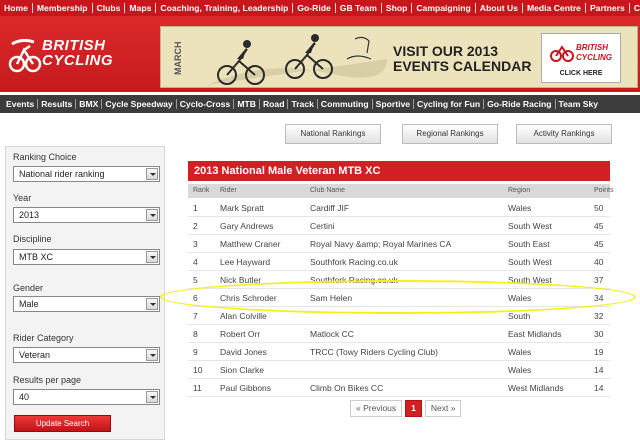 The image size is (640, 443). I want to click on activity-rankings-button: Activity Rankings, so click(564, 134).